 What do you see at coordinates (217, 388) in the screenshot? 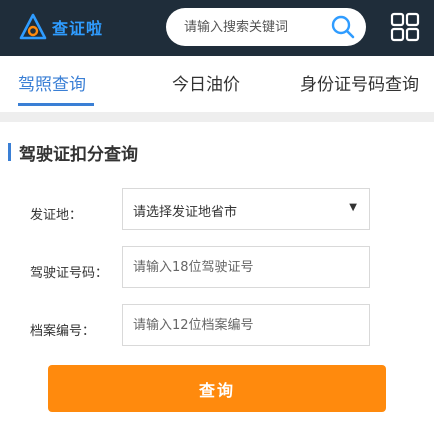
I see `query-button: 查询` at bounding box center [217, 388].